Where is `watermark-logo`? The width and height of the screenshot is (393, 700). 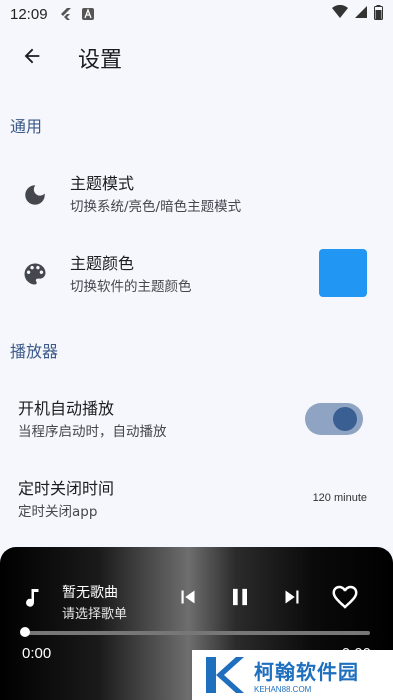
watermark-logo is located at coordinates (224, 675).